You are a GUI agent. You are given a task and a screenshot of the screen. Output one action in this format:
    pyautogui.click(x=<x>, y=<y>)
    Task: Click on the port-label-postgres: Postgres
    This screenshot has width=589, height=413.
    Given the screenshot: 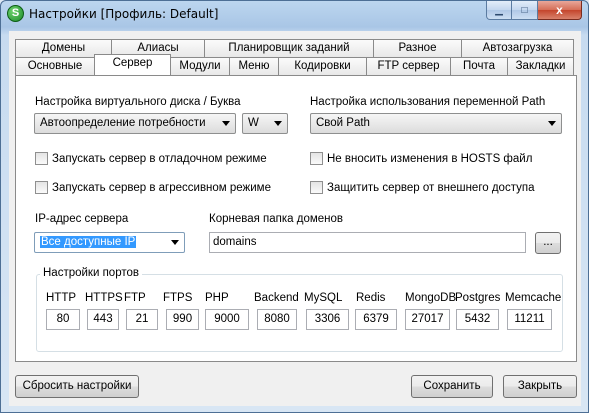 What is the action you would take?
    pyautogui.click(x=478, y=298)
    